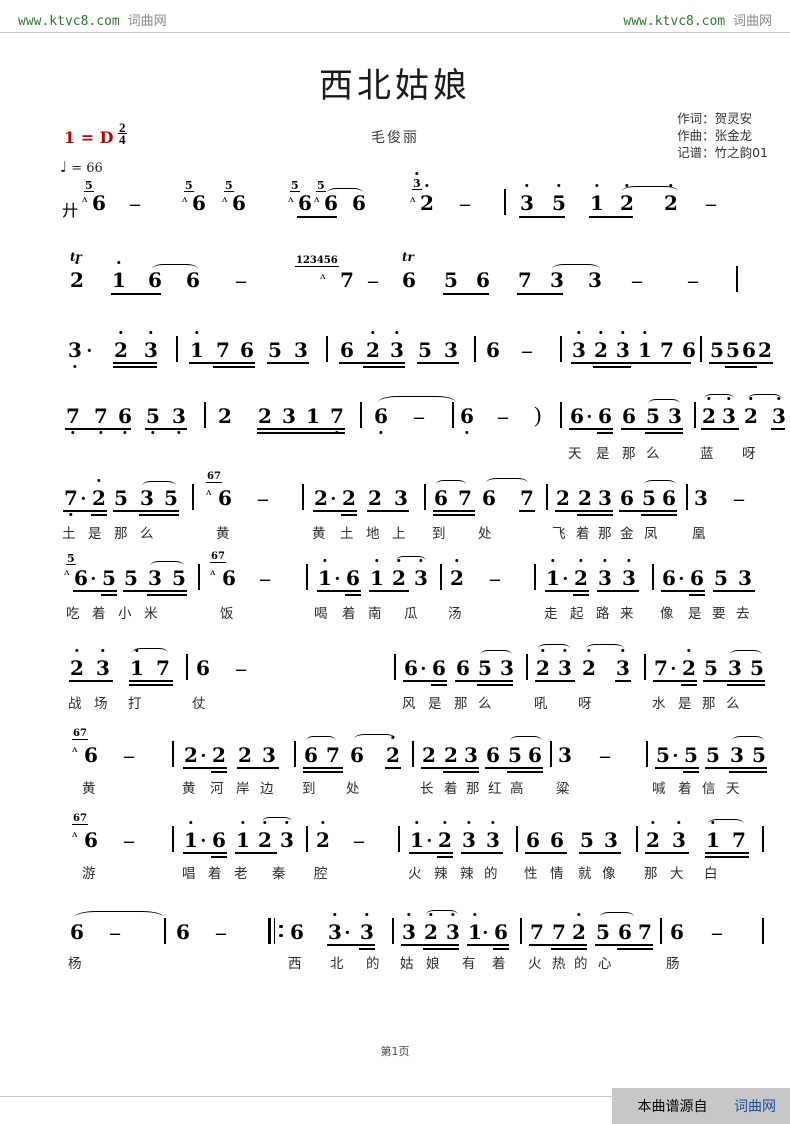  What do you see at coordinates (125, 614) in the screenshot?
I see `lyric-syllable: 小` at bounding box center [125, 614].